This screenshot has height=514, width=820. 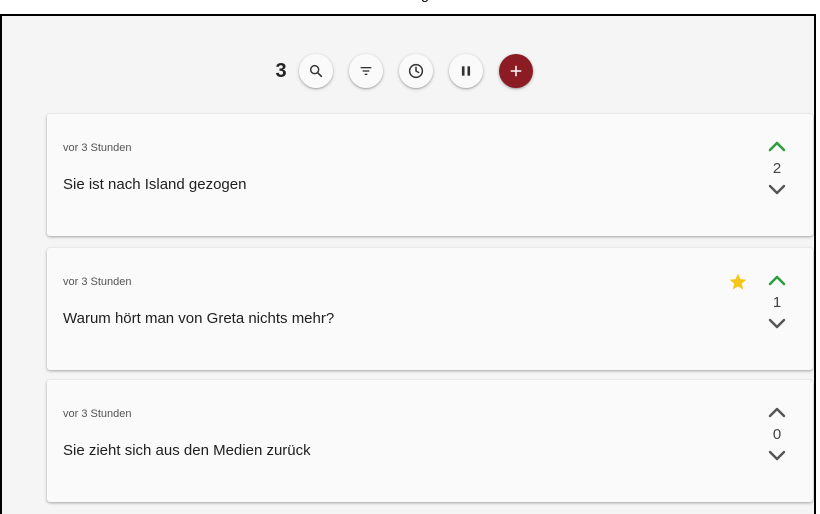 I want to click on plus-icon, so click(x=515, y=71).